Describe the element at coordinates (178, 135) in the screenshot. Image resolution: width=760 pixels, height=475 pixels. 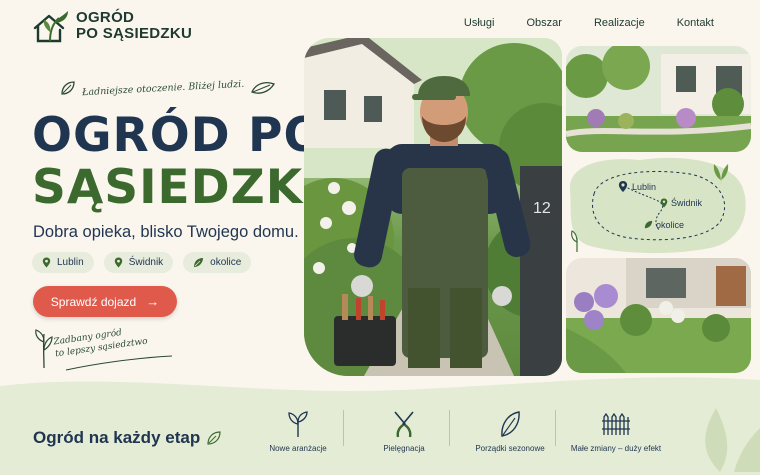
I see `hero-title-line1: OGRÓD PO` at that location.